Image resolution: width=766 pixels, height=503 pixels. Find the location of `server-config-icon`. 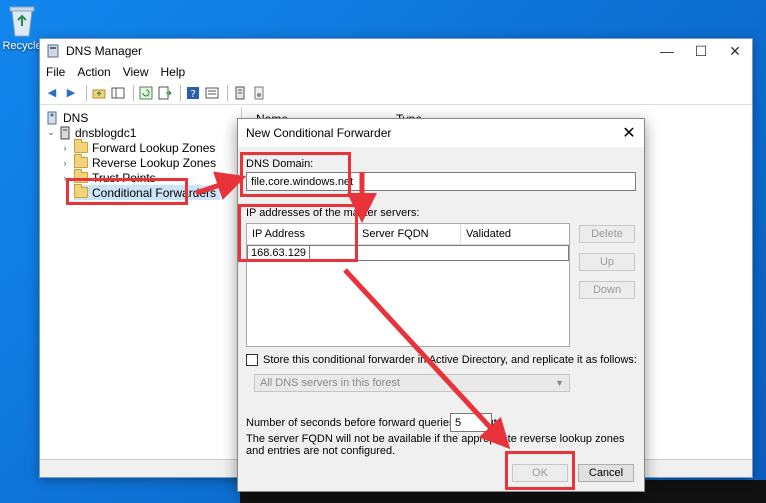

server-config-icon is located at coordinates (259, 93).